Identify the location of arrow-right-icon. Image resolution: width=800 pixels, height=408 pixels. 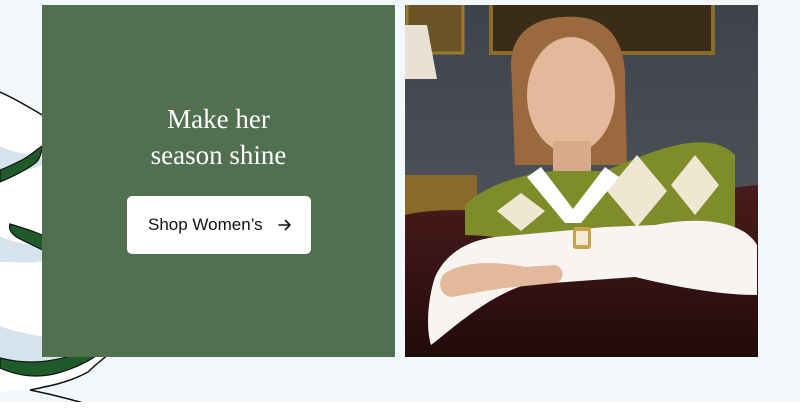
(284, 225).